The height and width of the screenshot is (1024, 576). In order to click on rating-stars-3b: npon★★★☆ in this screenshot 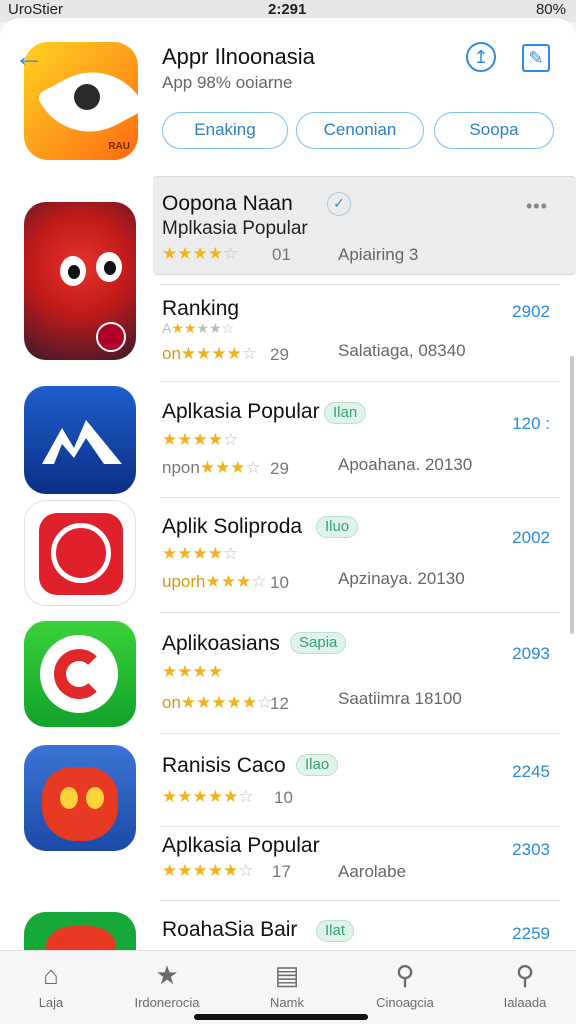, I will do `click(211, 467)`.